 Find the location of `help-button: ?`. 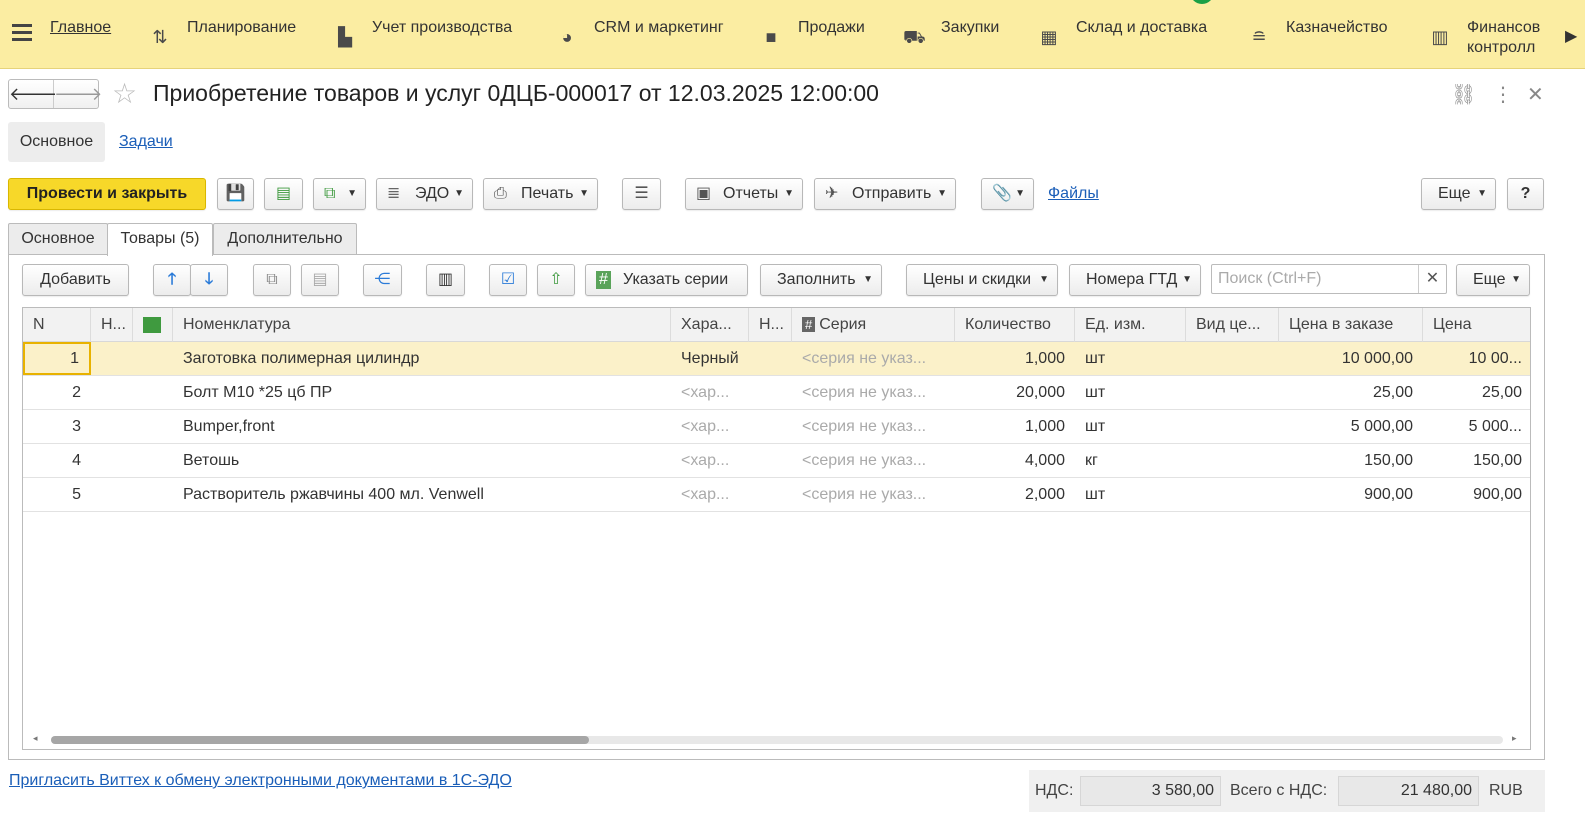

help-button: ? is located at coordinates (1525, 194).